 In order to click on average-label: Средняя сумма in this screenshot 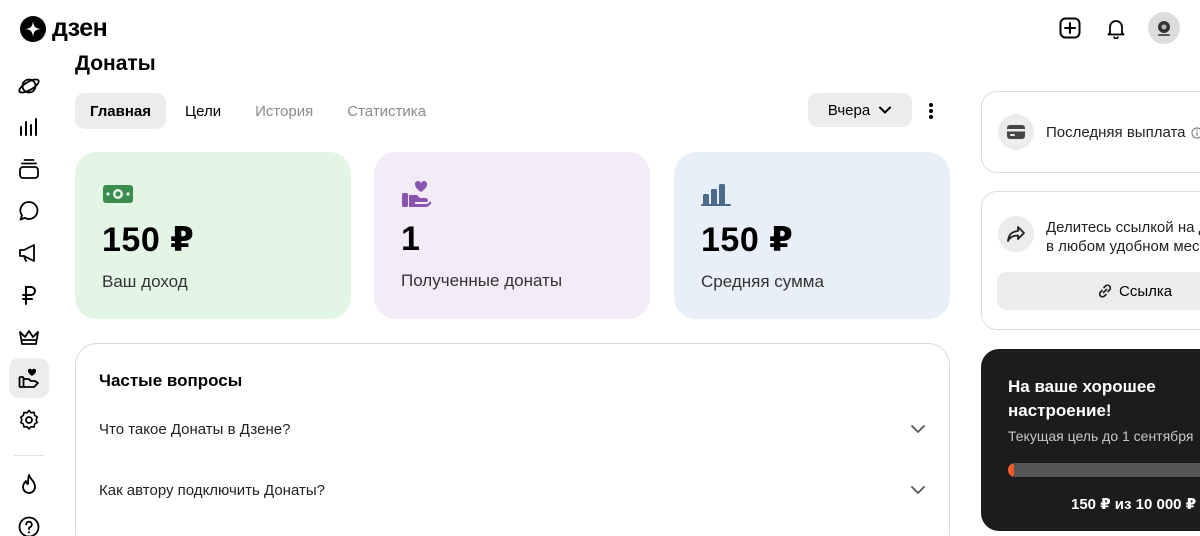, I will do `click(762, 281)`.